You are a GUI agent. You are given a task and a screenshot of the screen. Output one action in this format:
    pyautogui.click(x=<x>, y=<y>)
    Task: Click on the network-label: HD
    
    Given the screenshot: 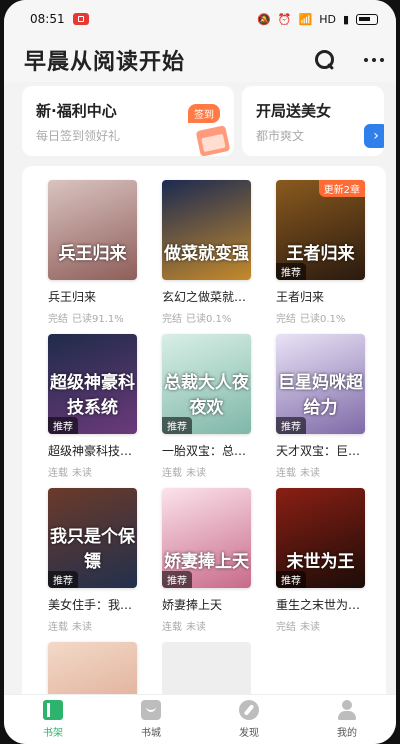 What is the action you would take?
    pyautogui.click(x=327, y=19)
    